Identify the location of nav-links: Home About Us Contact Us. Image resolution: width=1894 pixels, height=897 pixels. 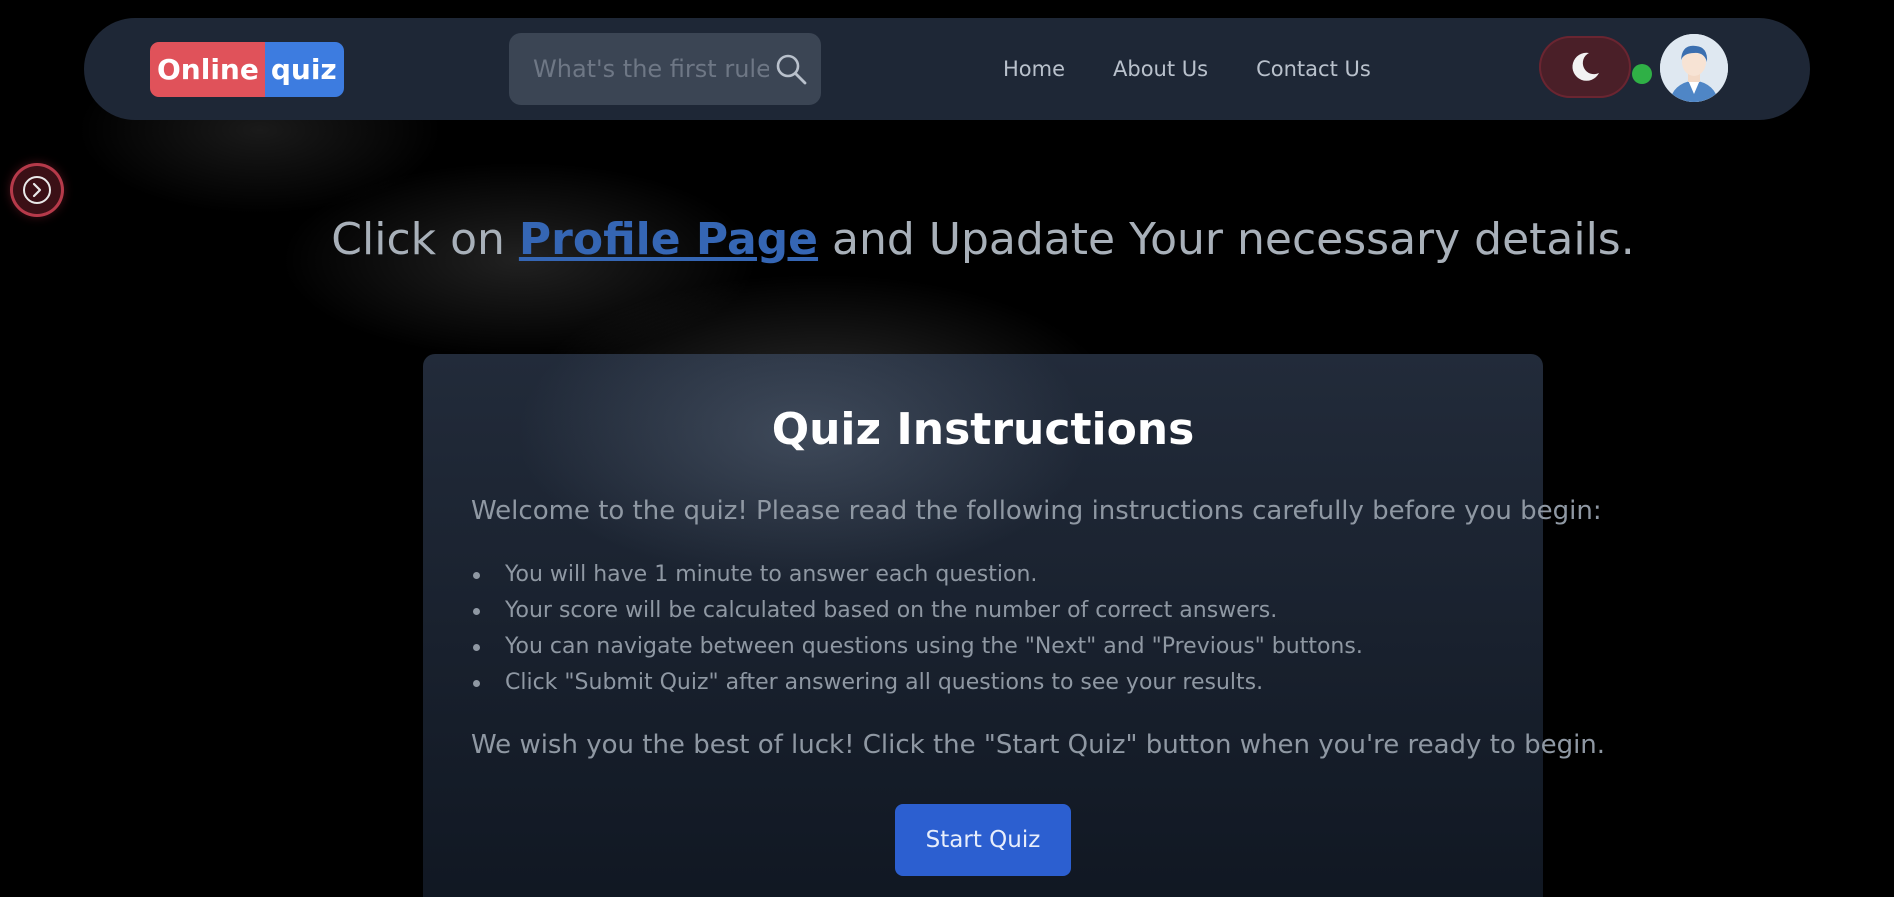
(1187, 69).